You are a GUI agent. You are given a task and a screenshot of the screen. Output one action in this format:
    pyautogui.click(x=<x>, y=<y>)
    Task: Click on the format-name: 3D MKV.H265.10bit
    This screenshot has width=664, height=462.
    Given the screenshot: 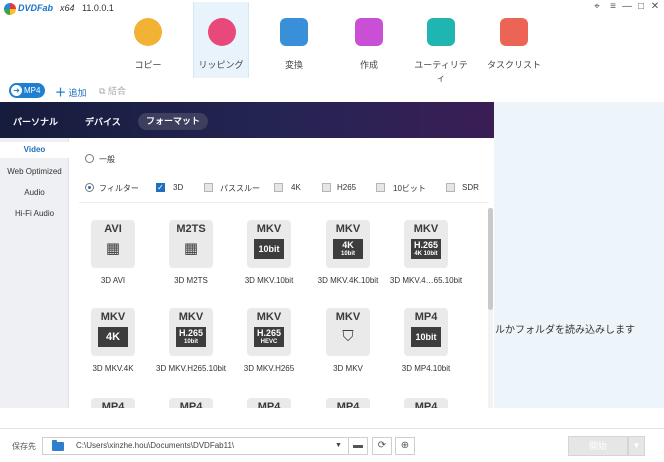 What is the action you would take?
    pyautogui.click(x=191, y=368)
    